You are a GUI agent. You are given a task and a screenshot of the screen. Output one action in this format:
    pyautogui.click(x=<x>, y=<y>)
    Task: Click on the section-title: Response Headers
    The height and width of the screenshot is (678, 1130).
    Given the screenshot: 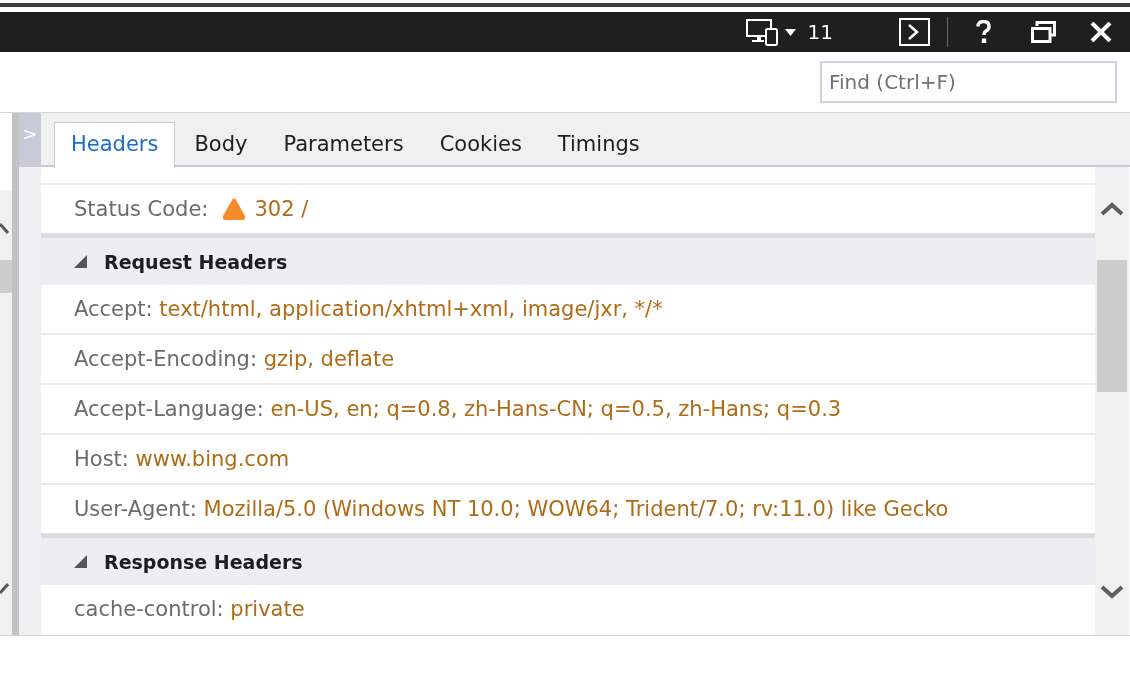 What is the action you would take?
    pyautogui.click(x=203, y=561)
    